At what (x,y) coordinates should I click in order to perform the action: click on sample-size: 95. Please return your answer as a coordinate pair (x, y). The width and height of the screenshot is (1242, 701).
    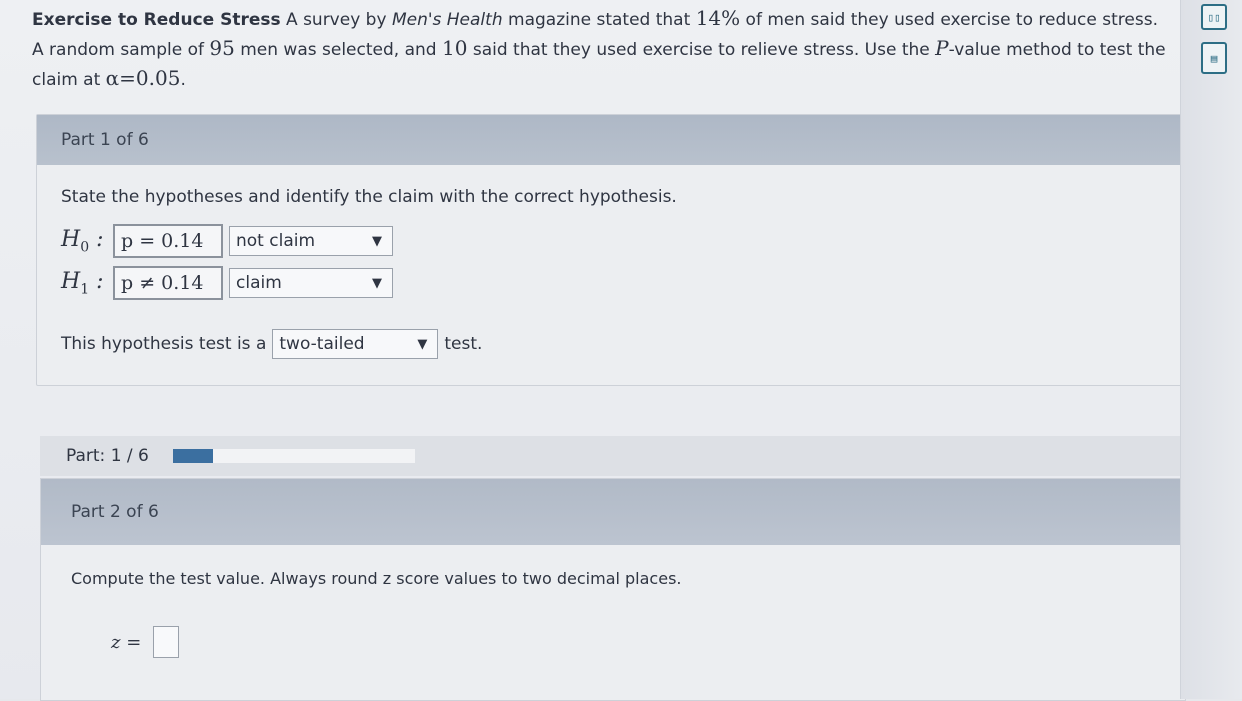
    Looking at the image, I should click on (222, 48).